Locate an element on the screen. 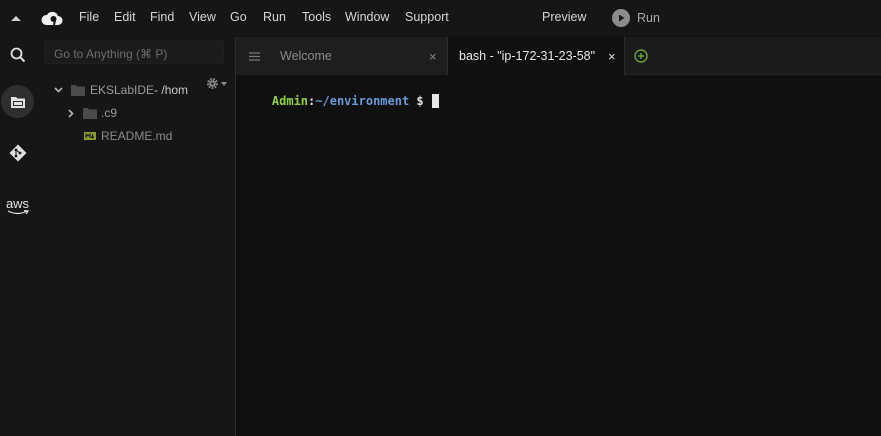  plus-circle-icon is located at coordinates (641, 56).